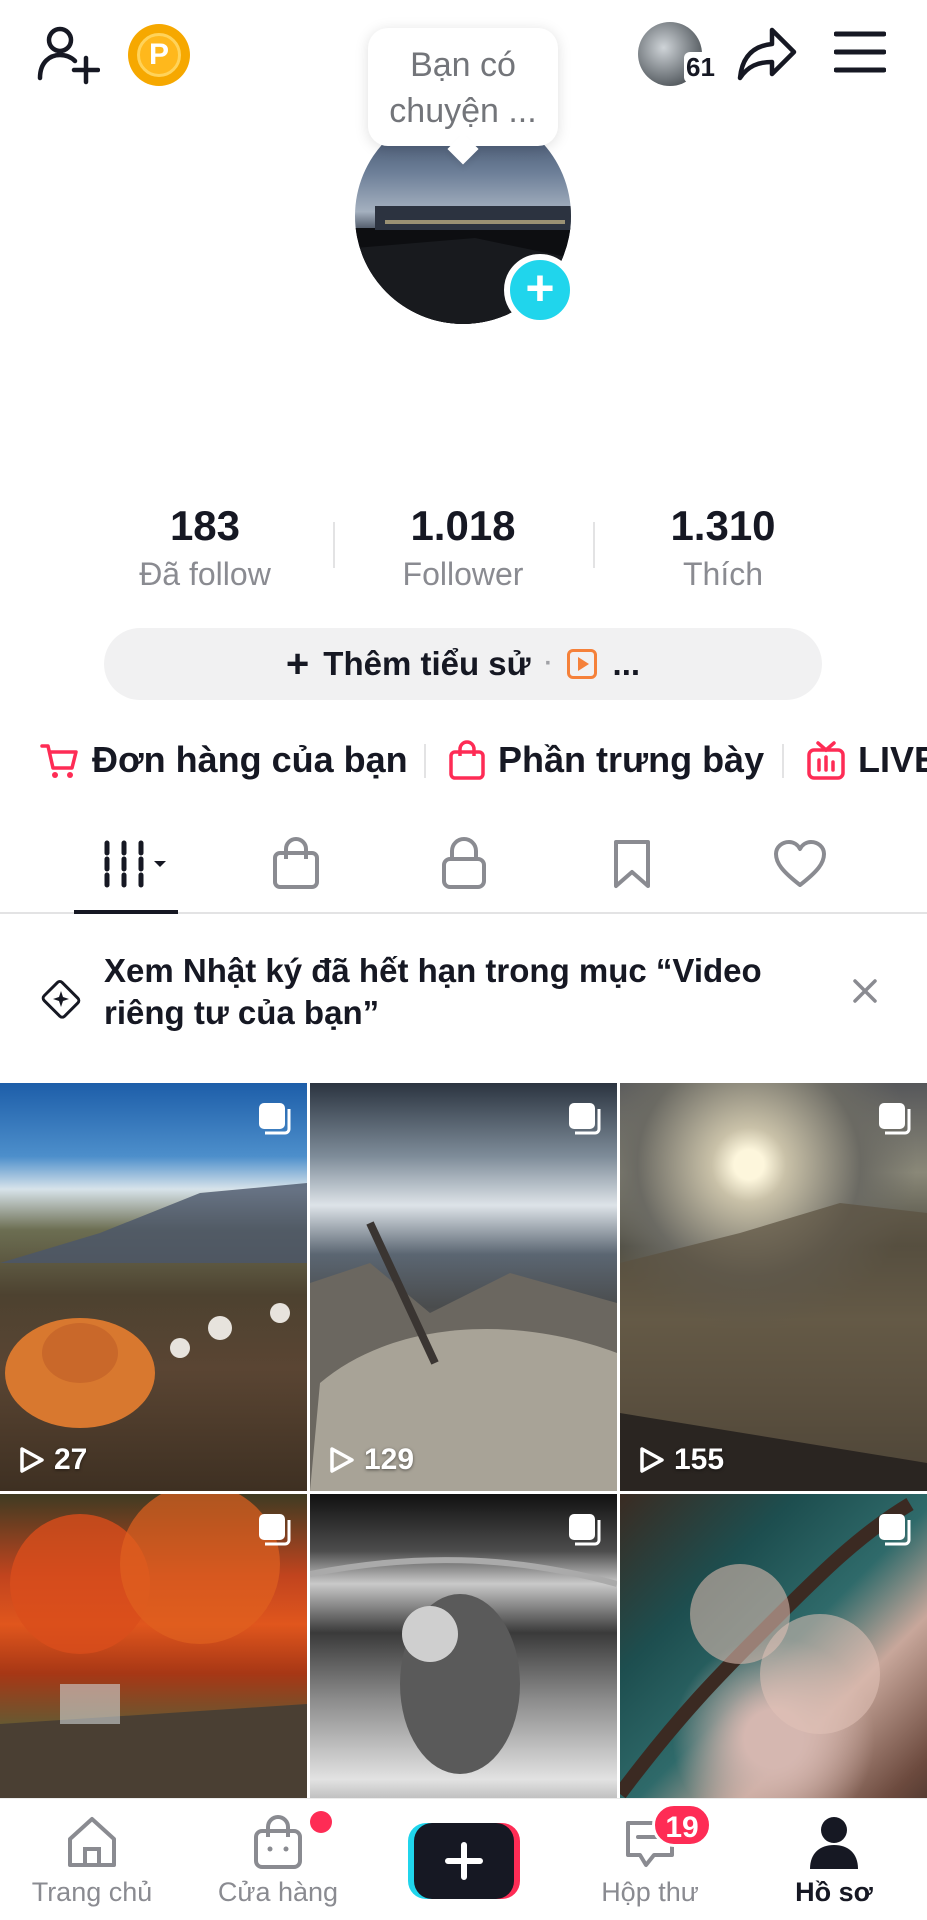  I want to click on video-link-icon, so click(581, 664).